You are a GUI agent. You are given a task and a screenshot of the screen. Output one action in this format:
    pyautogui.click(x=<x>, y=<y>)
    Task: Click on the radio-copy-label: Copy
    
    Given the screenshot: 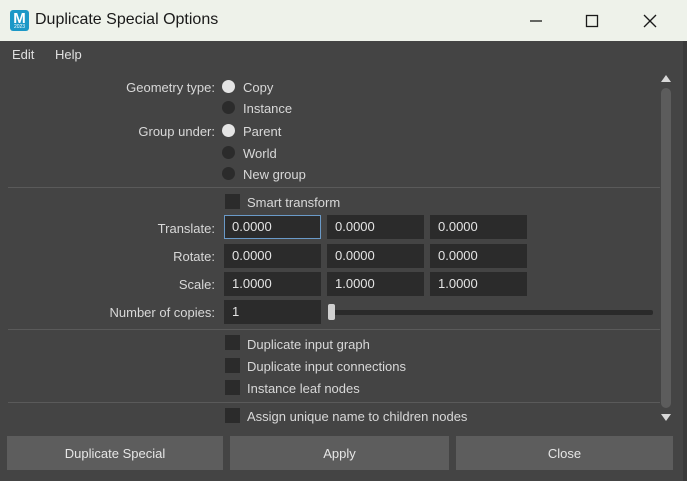 What is the action you would take?
    pyautogui.click(x=258, y=87)
    